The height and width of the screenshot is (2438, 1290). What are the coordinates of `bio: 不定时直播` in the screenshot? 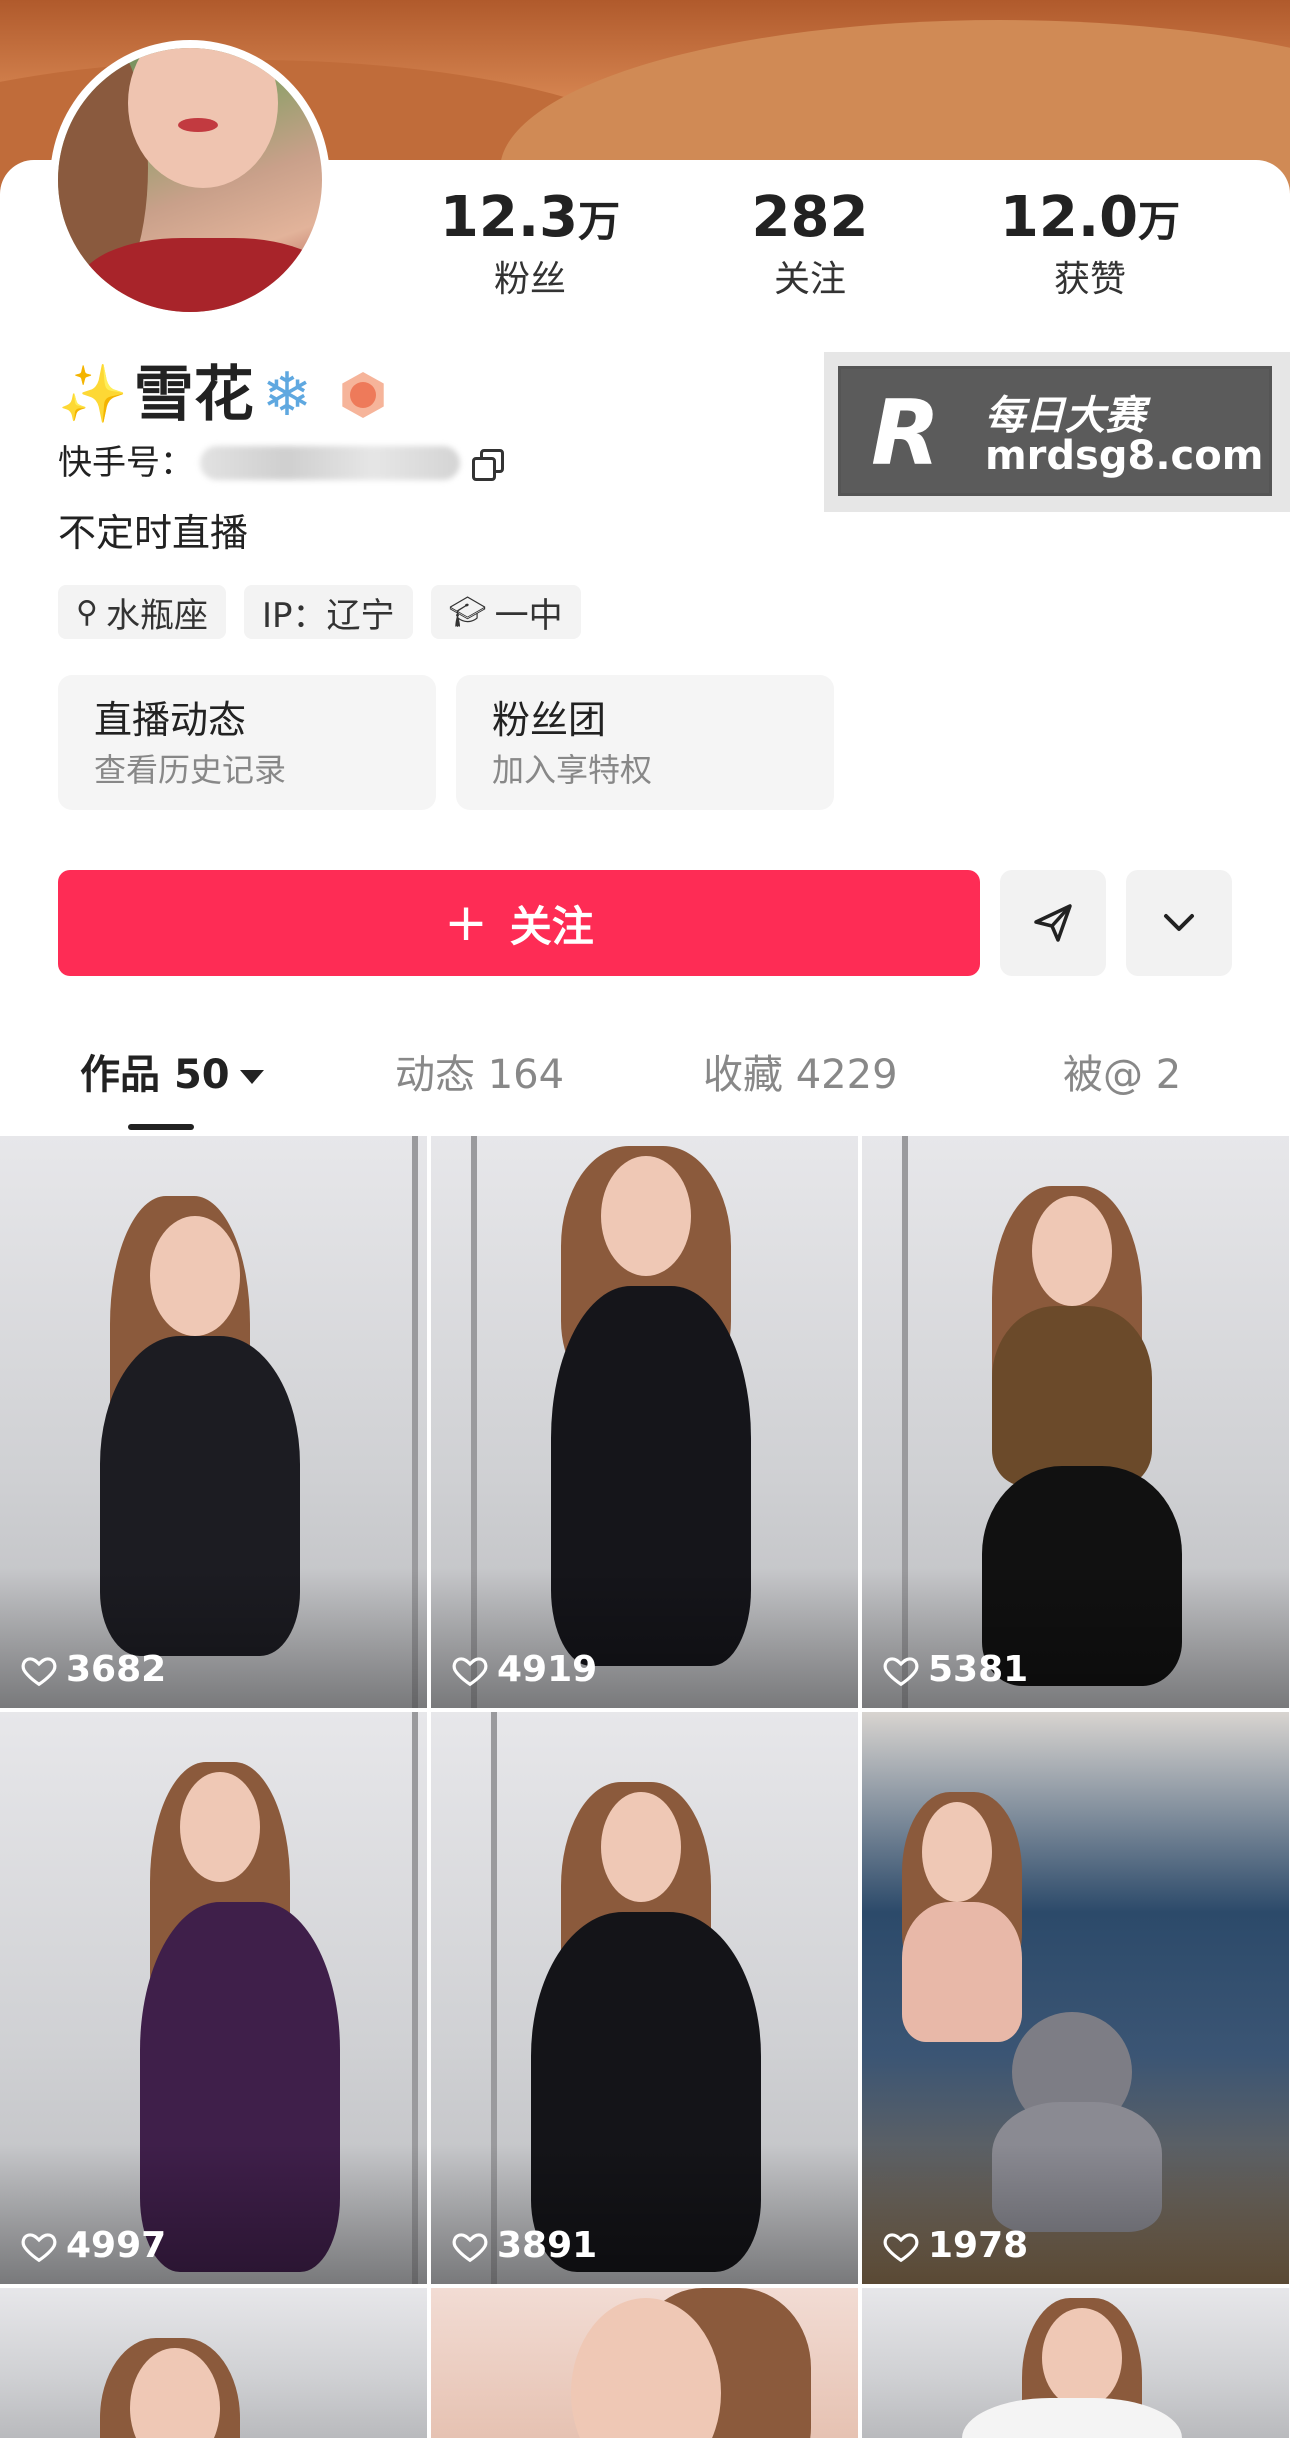 It's located at (153, 533).